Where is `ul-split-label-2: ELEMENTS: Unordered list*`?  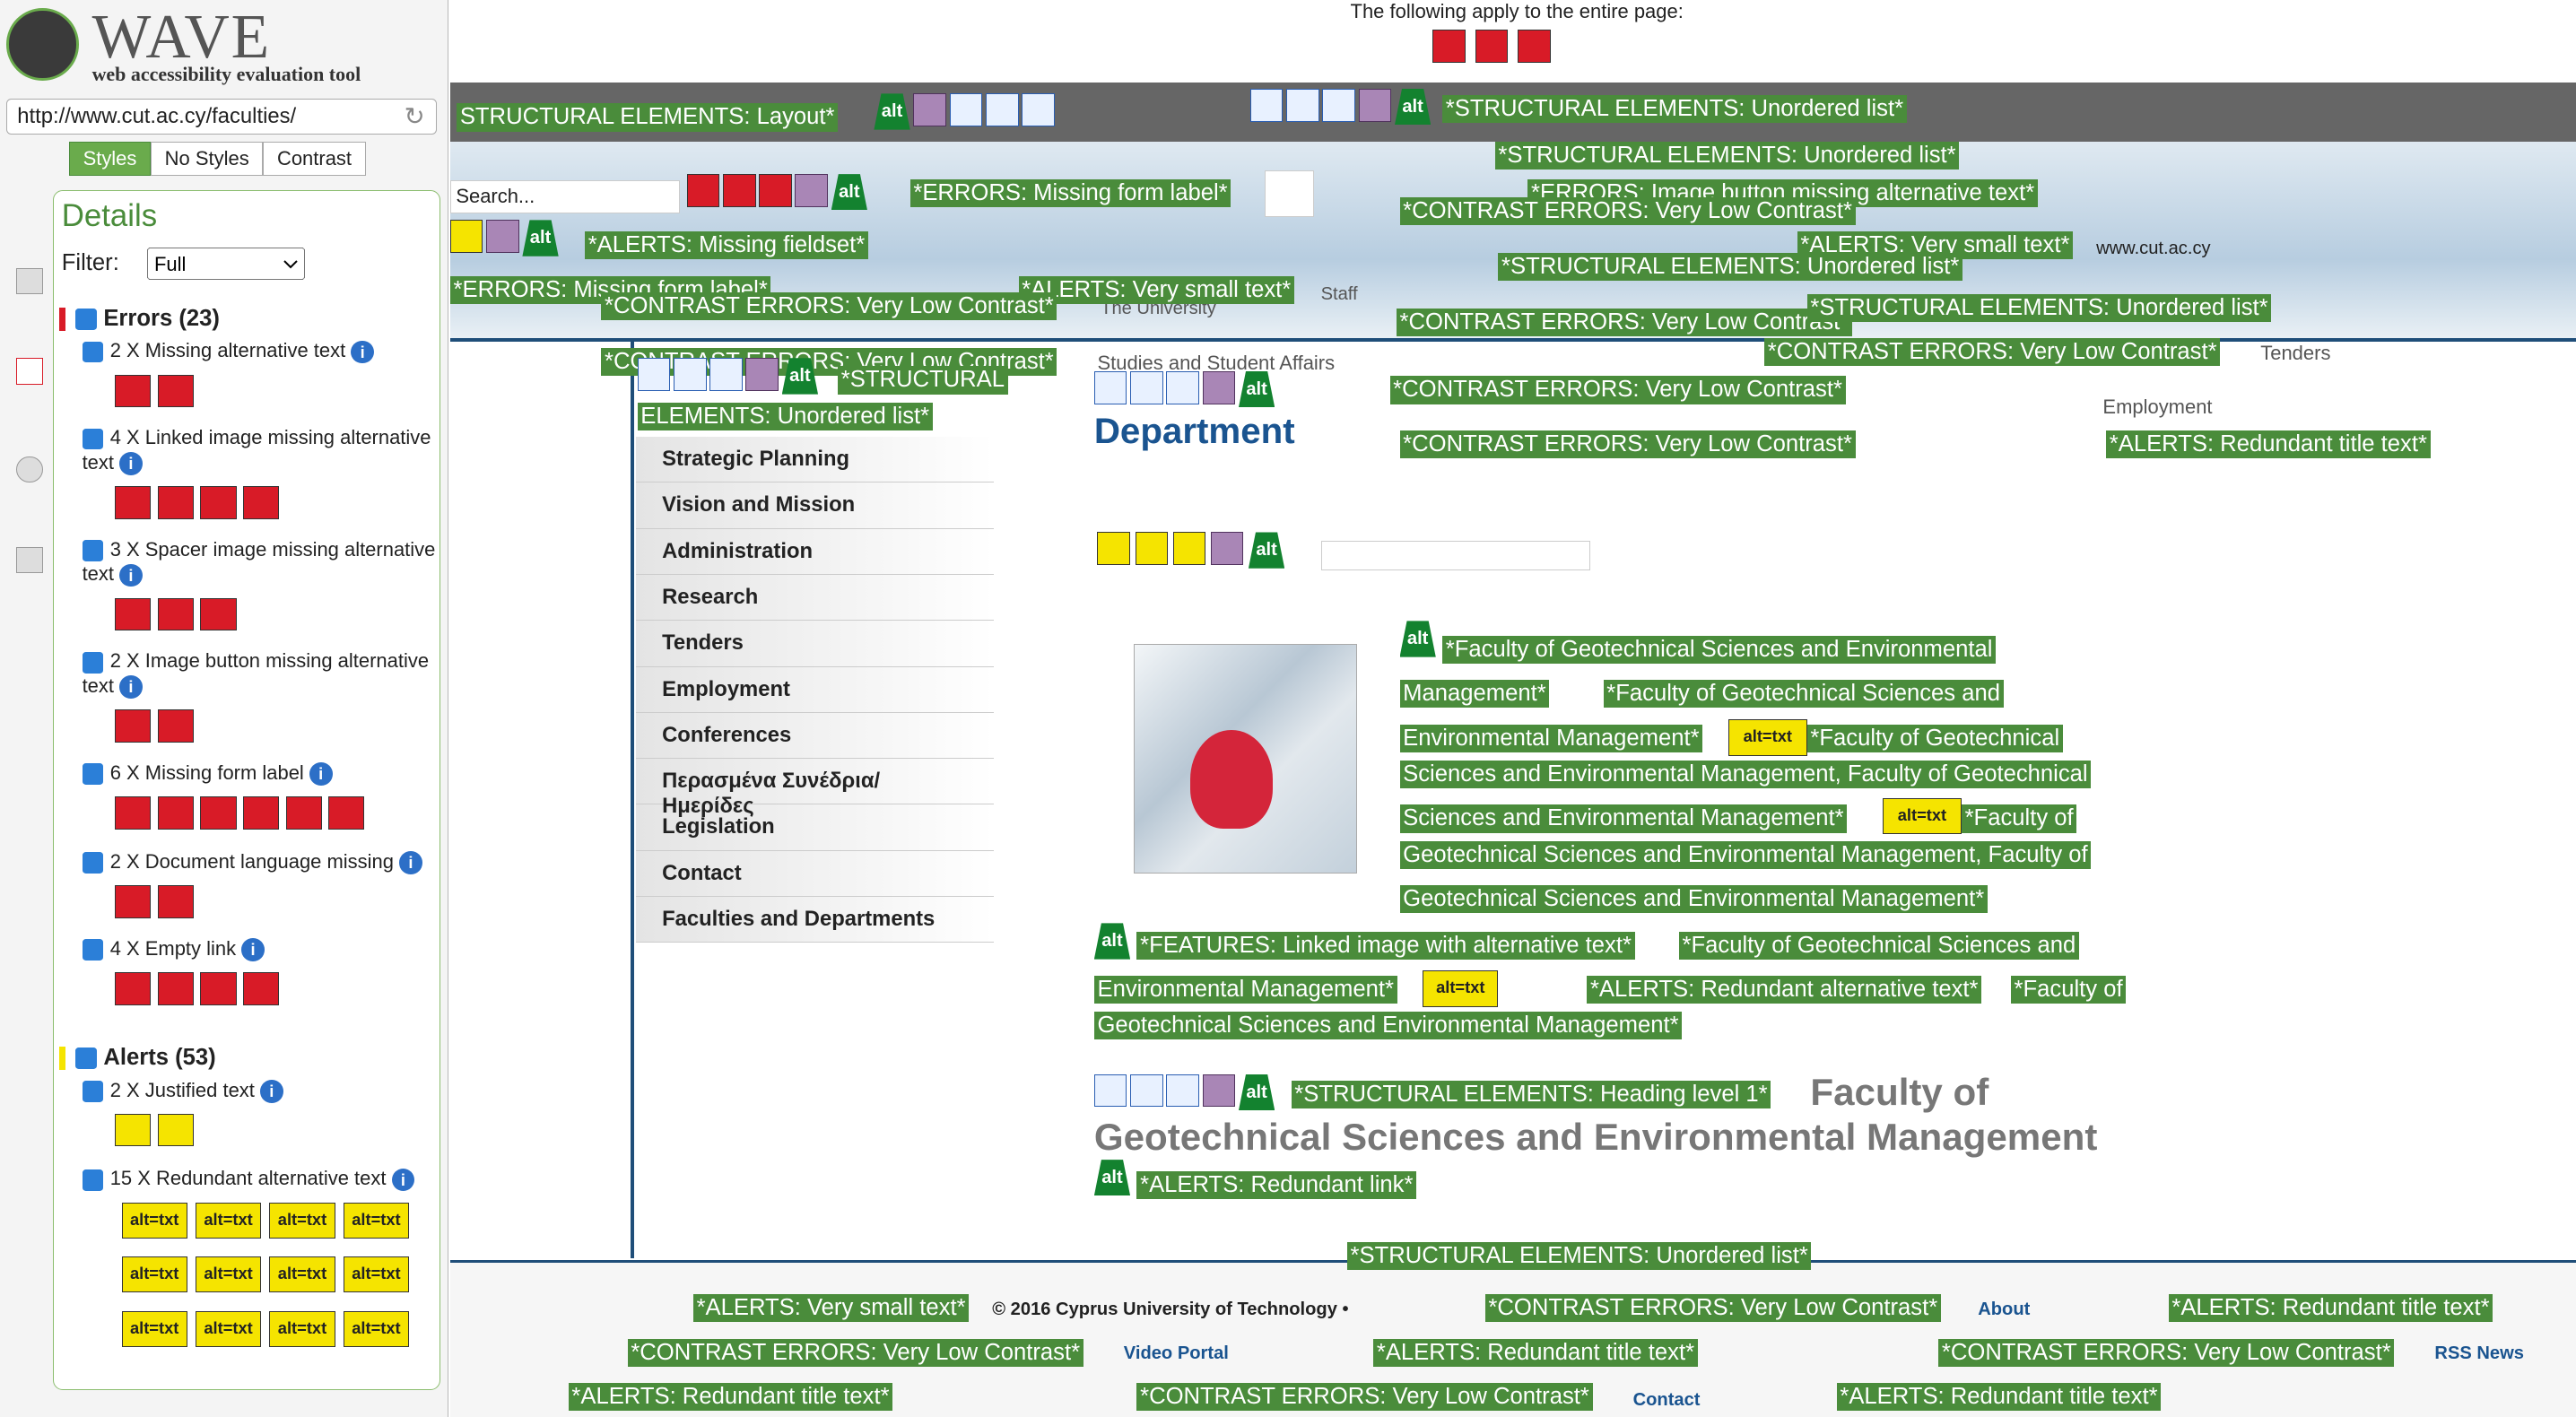
ul-split-label-2: ELEMENTS: Unordered list* is located at coordinates (785, 416).